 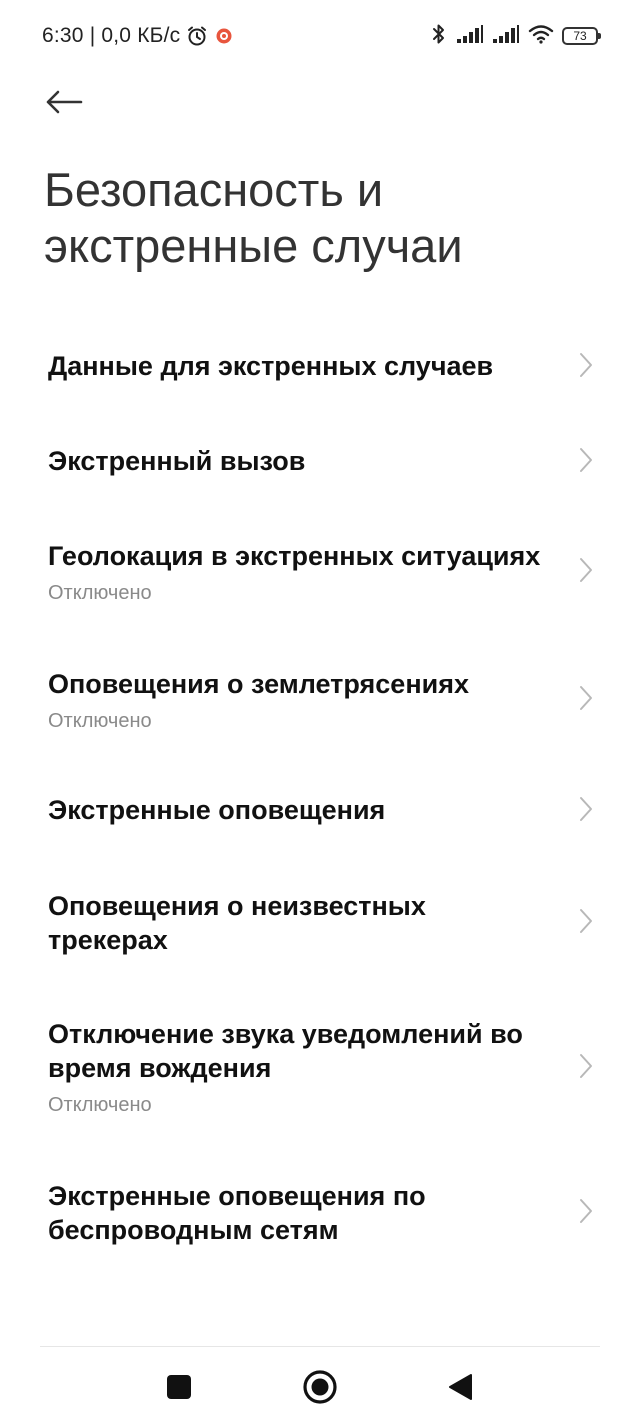 I want to click on earthquake-alerts-item: Оповещения о землетрясениях Отключено, so click(x=320, y=700).